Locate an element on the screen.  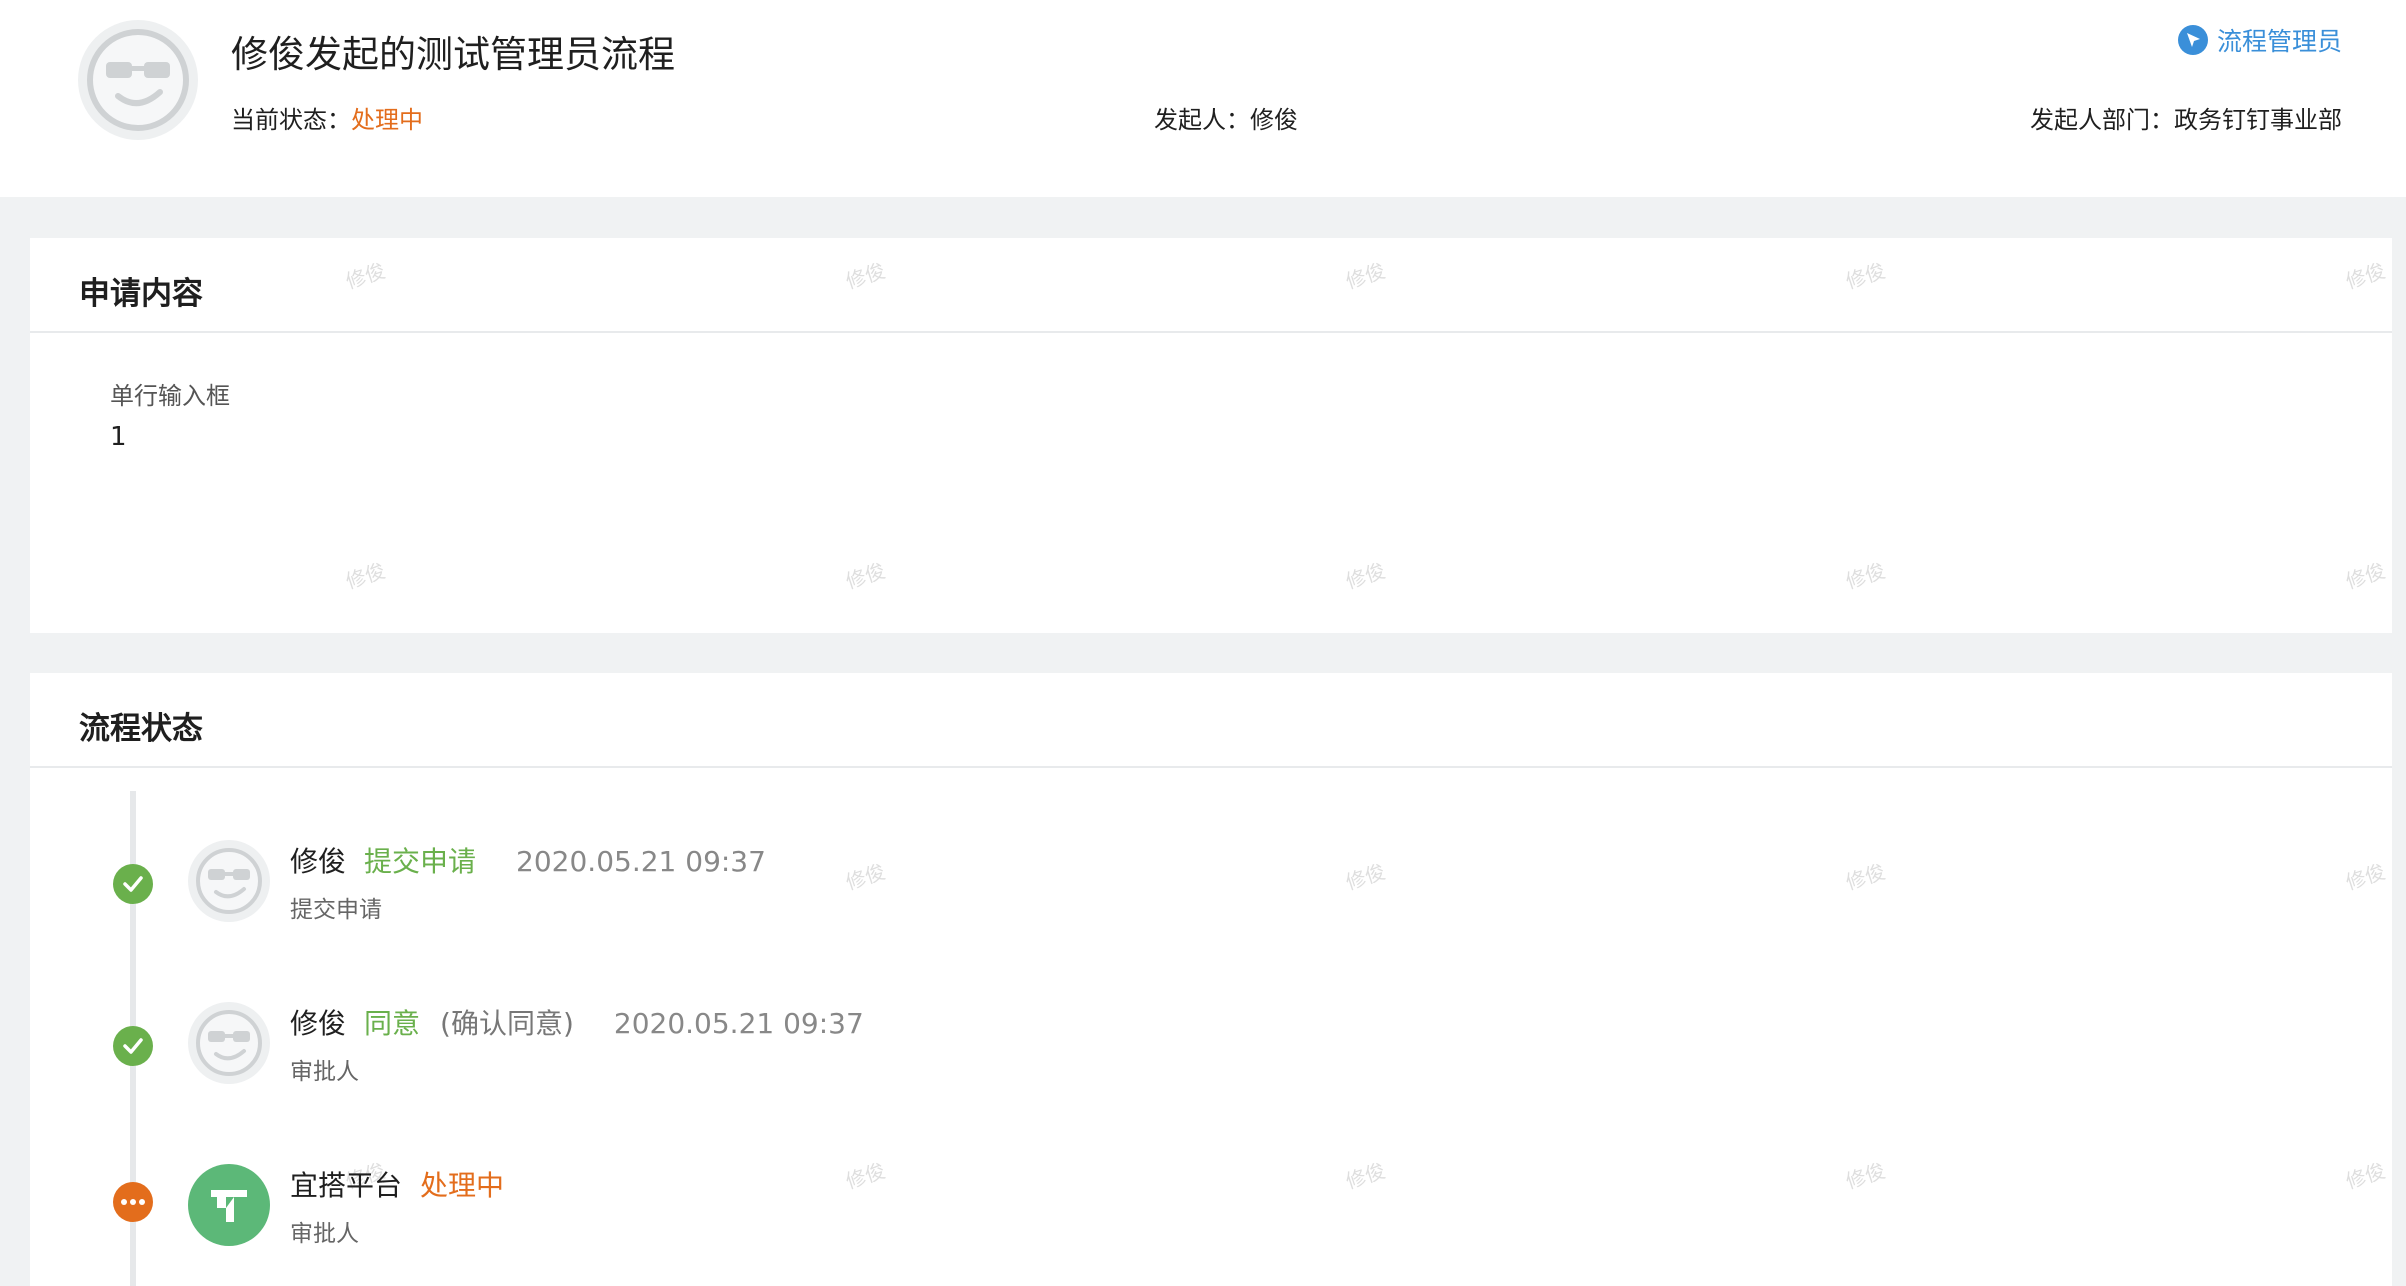
timeline-item-header: 修俊 提交申请 2020.05.21 09:37 is located at coordinates (528, 860).